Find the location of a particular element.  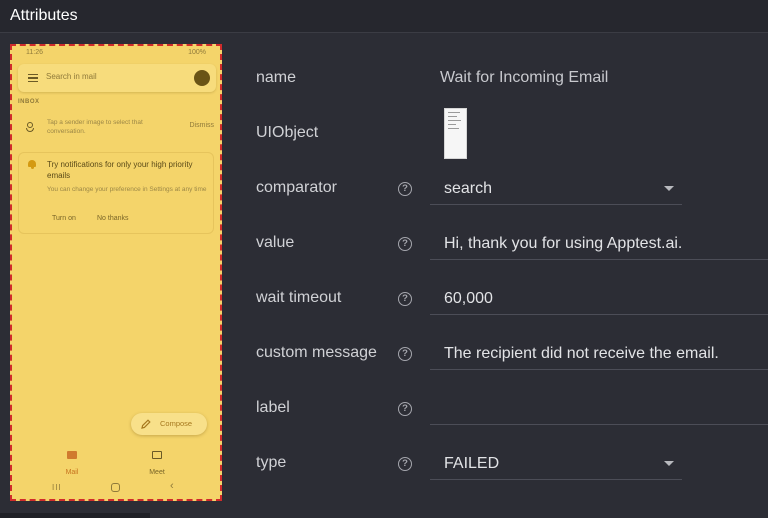

custom-message-input: The recipient did not receive the email. is located at coordinates (599, 353).